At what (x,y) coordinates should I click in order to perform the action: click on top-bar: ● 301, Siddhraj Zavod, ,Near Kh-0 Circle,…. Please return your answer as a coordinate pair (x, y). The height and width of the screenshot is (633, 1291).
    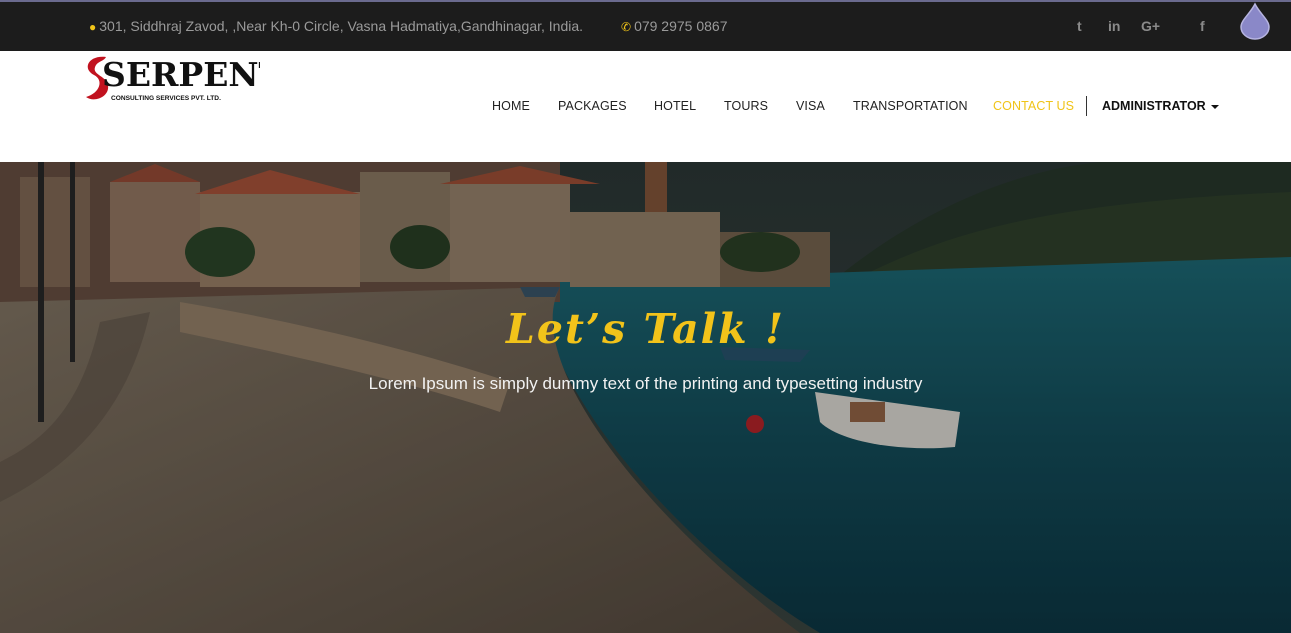
    Looking at the image, I should click on (645, 25).